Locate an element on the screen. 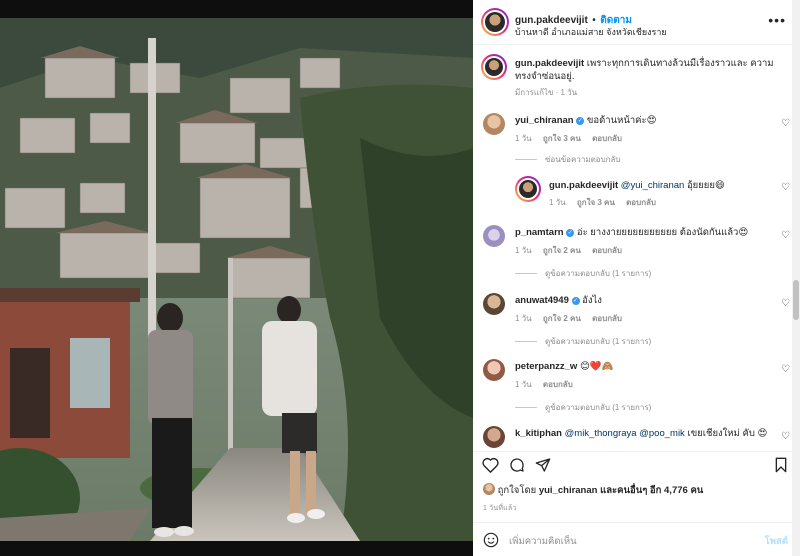  comment-icon is located at coordinates (517, 467).